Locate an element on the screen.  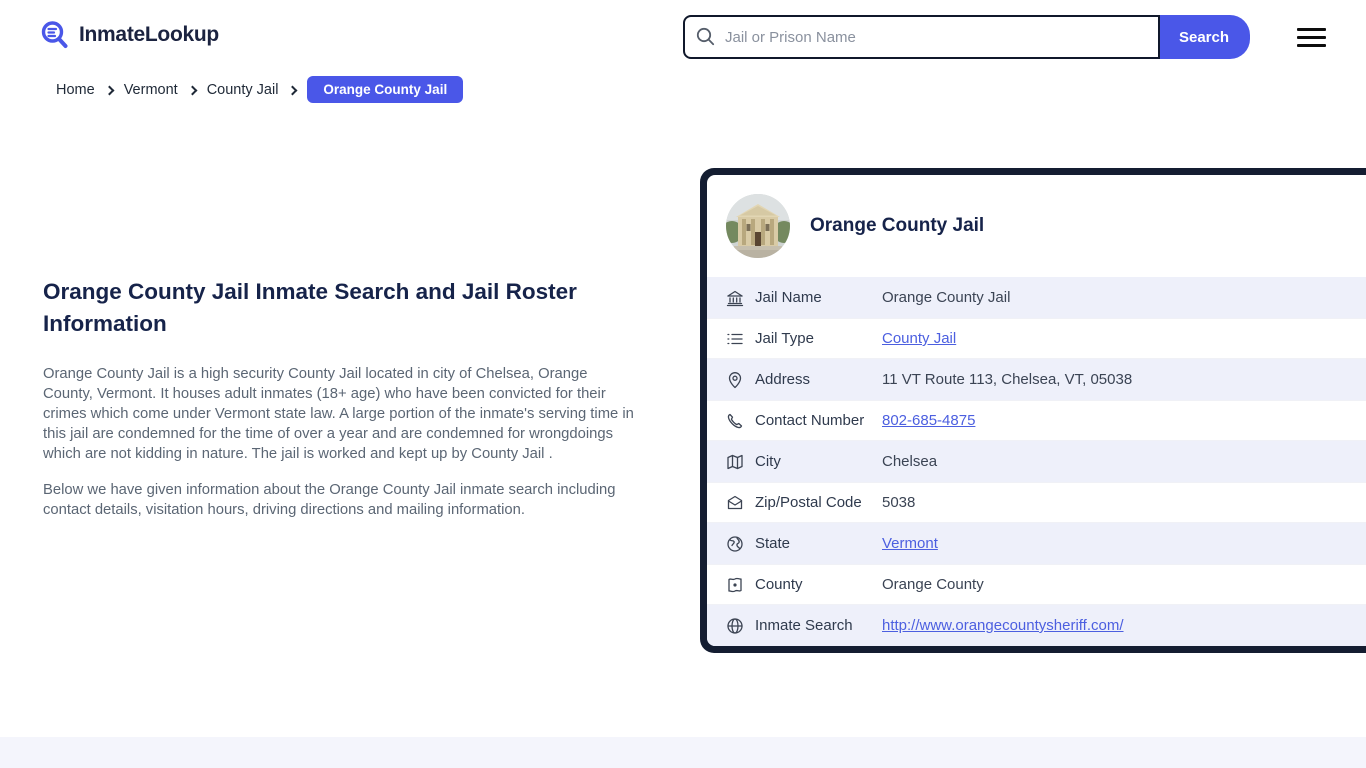
row-label: Zip/Postal Code is located at coordinates (808, 502).